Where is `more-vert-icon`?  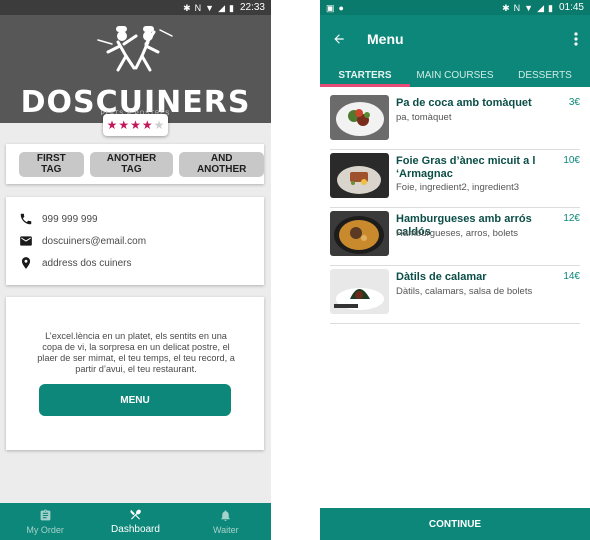
more-vert-icon is located at coordinates (576, 39).